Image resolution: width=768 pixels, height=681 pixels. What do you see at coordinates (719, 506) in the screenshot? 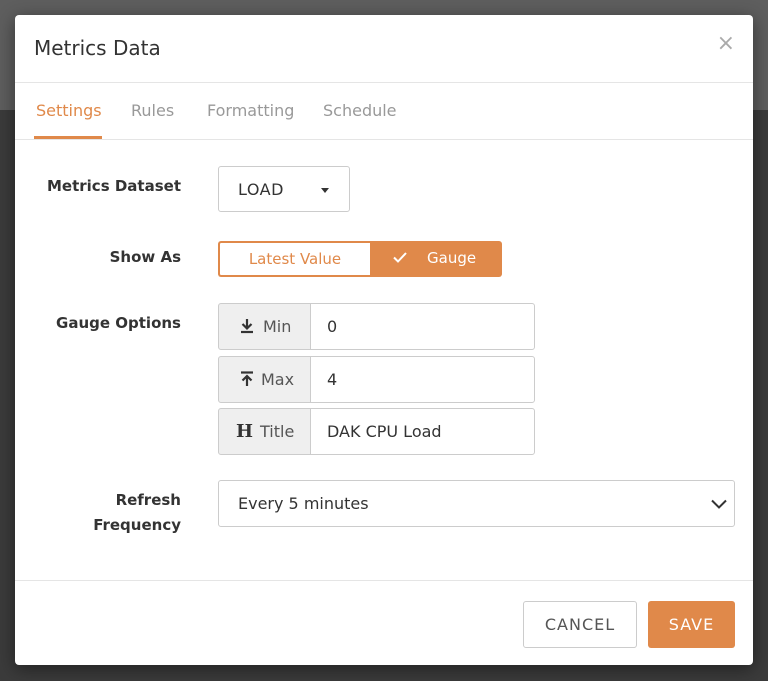
I see `chevron-down-icon` at bounding box center [719, 506].